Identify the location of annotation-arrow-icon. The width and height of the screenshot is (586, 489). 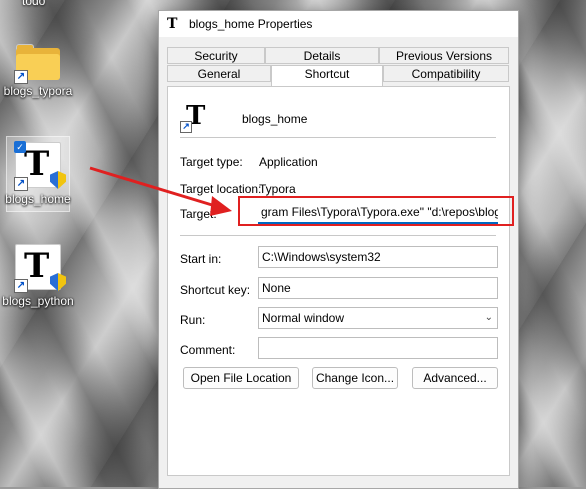
(160, 191).